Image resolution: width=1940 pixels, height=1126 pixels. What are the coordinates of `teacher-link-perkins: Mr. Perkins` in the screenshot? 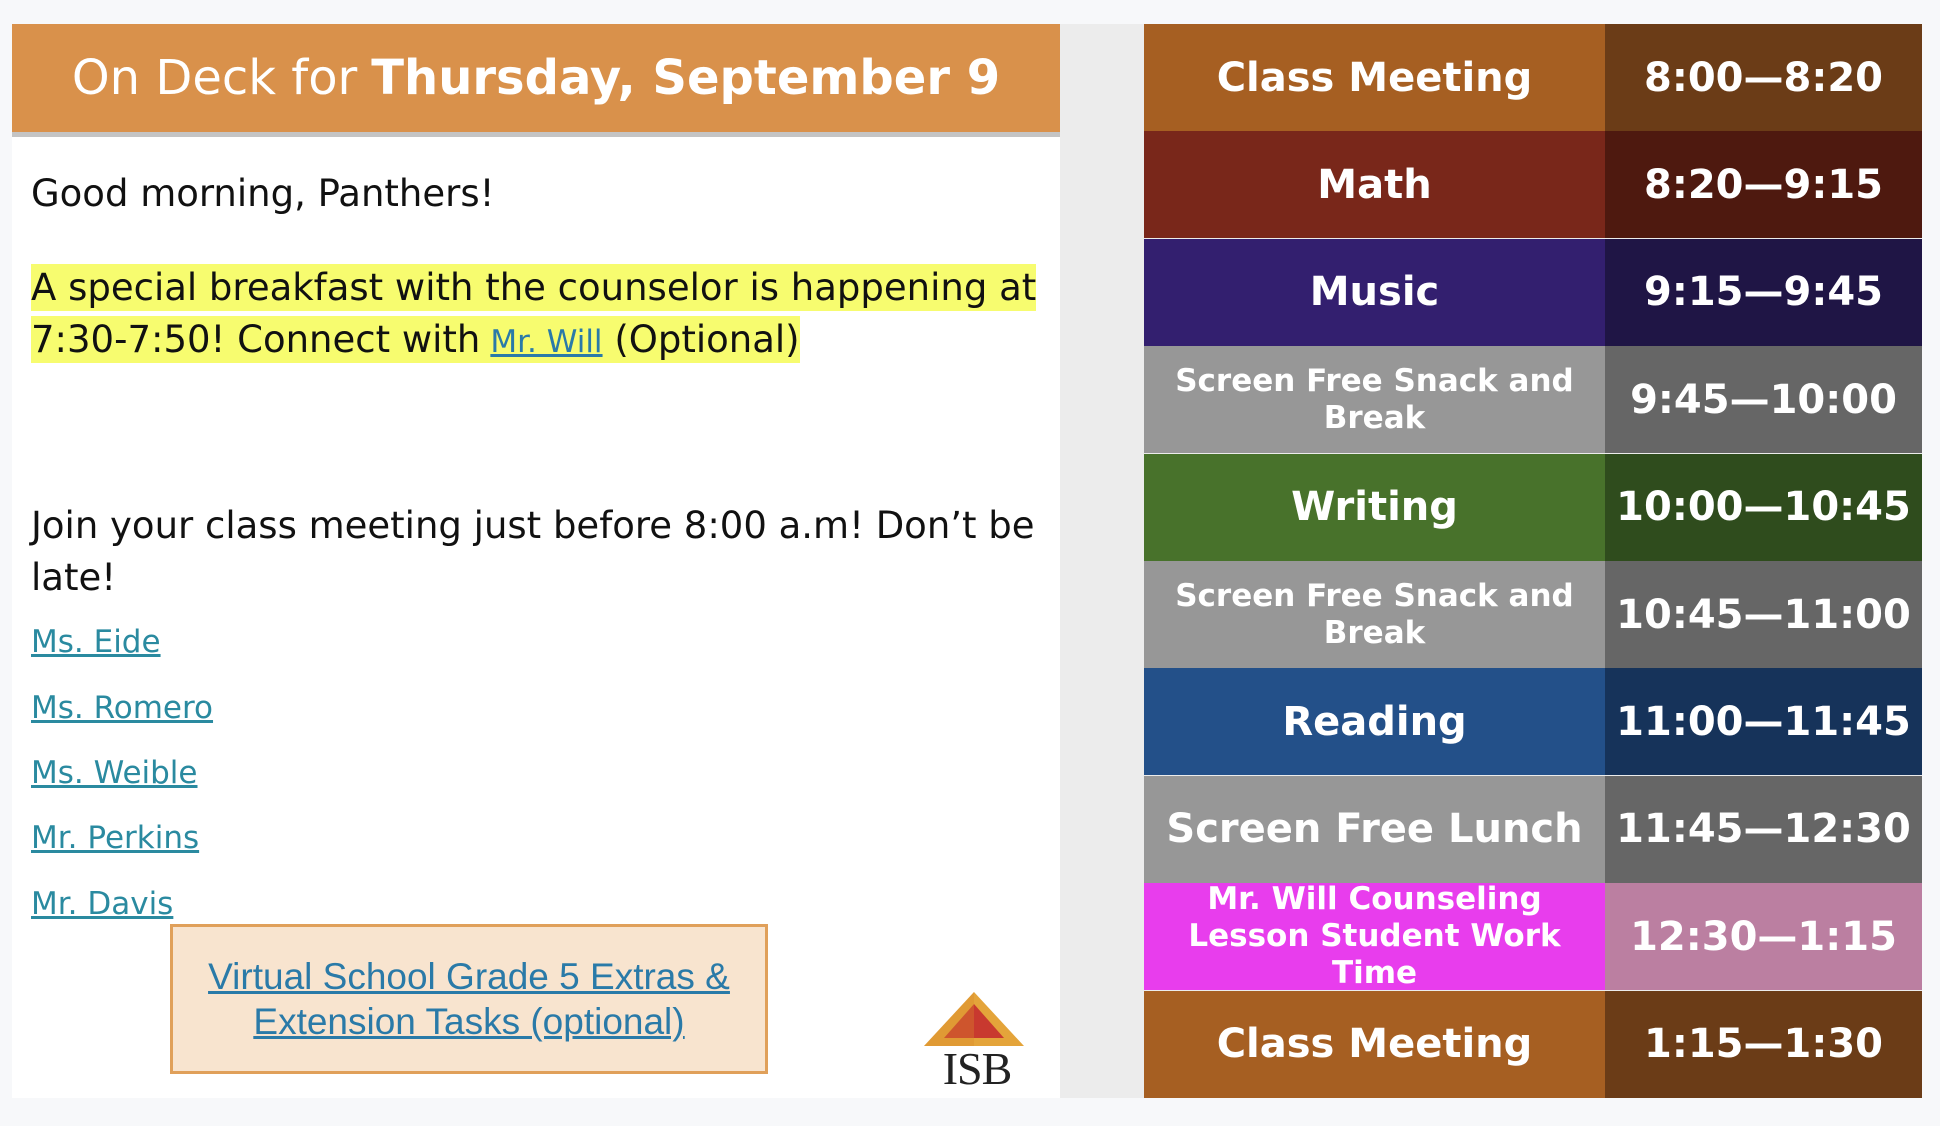 It's located at (115, 838).